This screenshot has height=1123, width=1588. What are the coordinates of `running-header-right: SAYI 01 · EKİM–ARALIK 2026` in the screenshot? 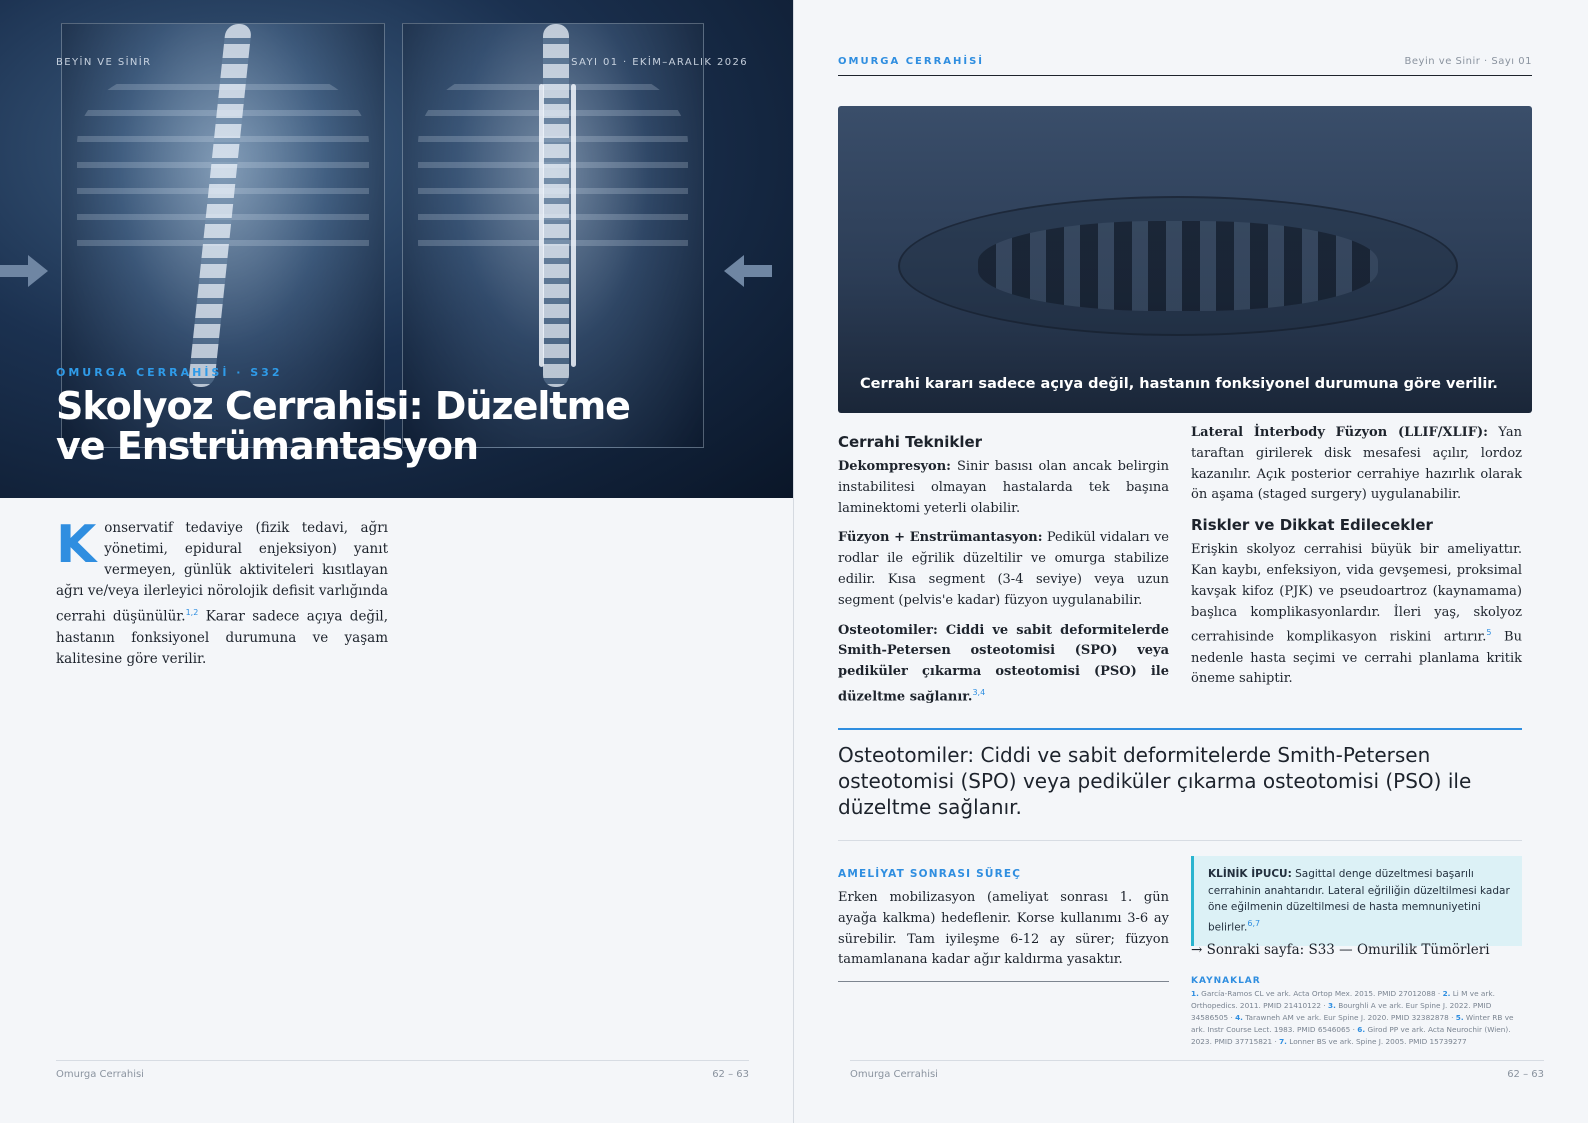 It's located at (659, 62).